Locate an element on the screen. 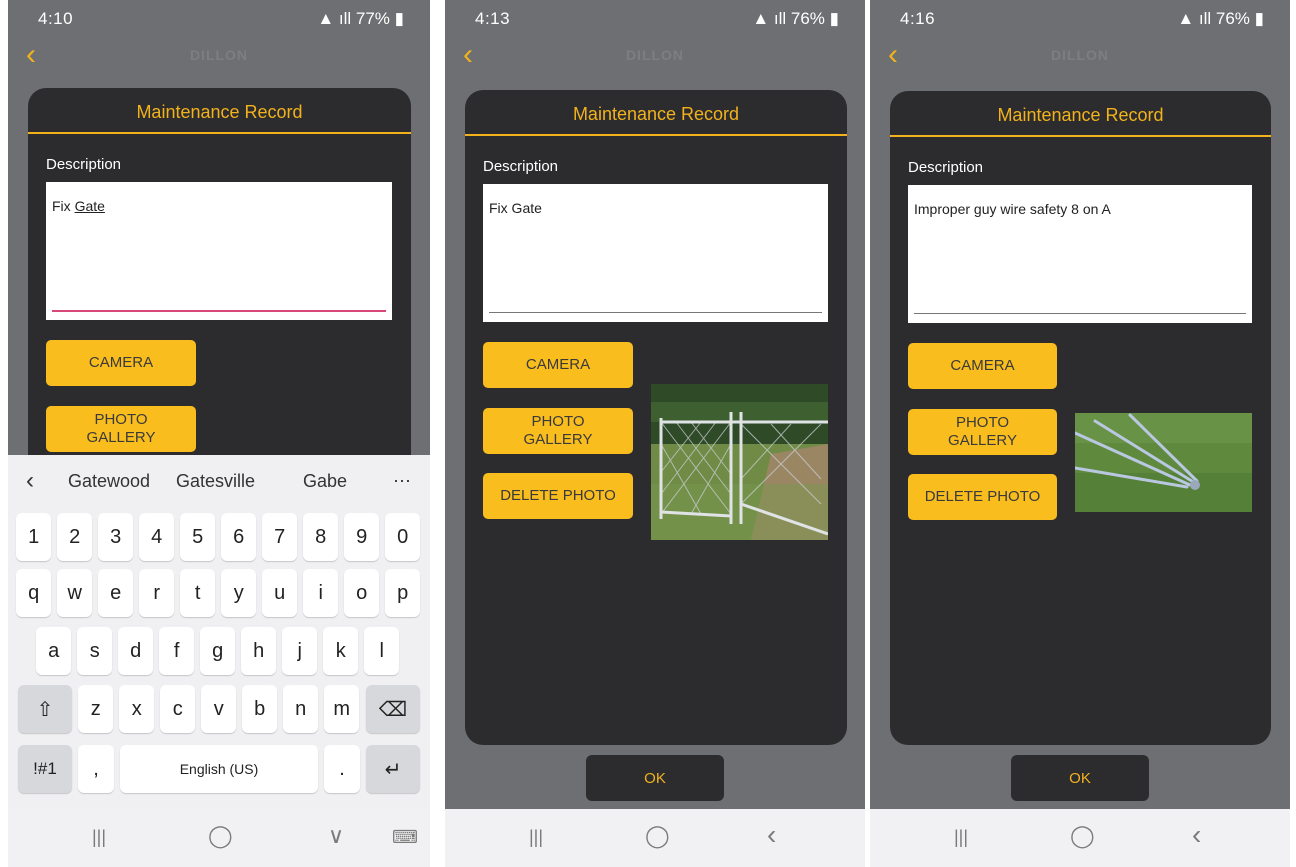  key-6: 6 is located at coordinates (239, 537).